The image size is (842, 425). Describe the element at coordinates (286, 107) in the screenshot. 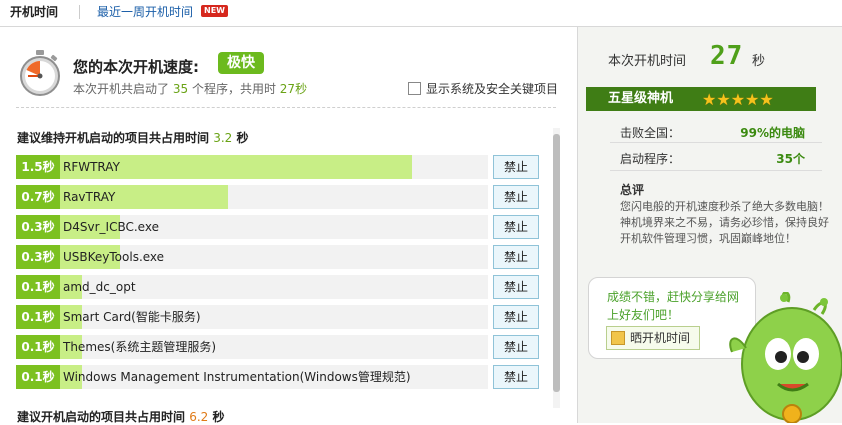

I see `divider` at that location.